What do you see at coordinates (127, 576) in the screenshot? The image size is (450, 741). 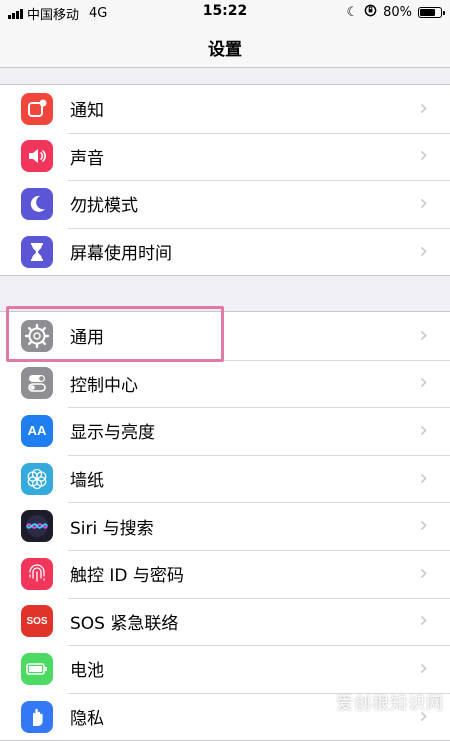 I see `settings-row-label: 触控 ID 与密码` at bounding box center [127, 576].